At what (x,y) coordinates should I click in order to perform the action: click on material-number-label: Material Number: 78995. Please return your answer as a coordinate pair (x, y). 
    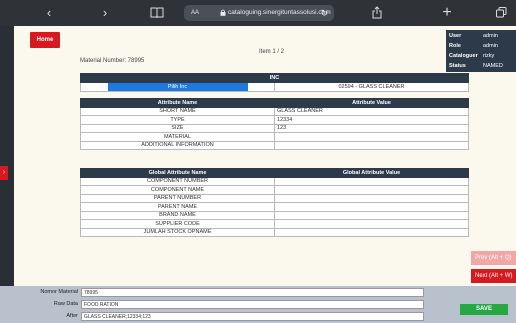
    Looking at the image, I should click on (112, 61).